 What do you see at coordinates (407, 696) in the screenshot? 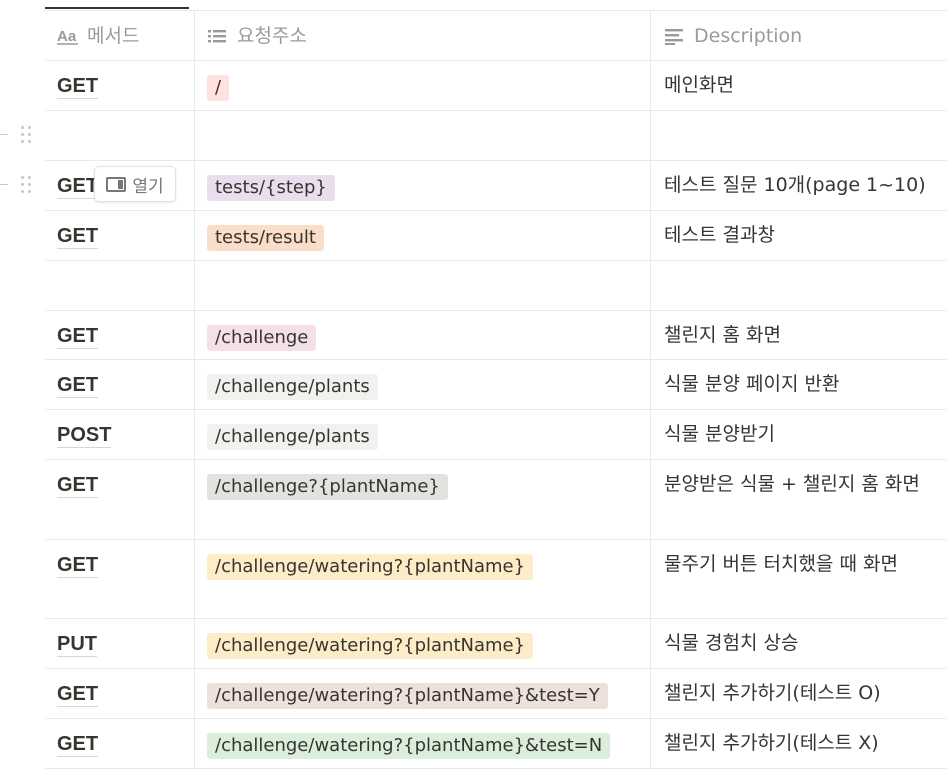
I see `url-tag: /challenge/watering?{plantName}&test=Y` at bounding box center [407, 696].